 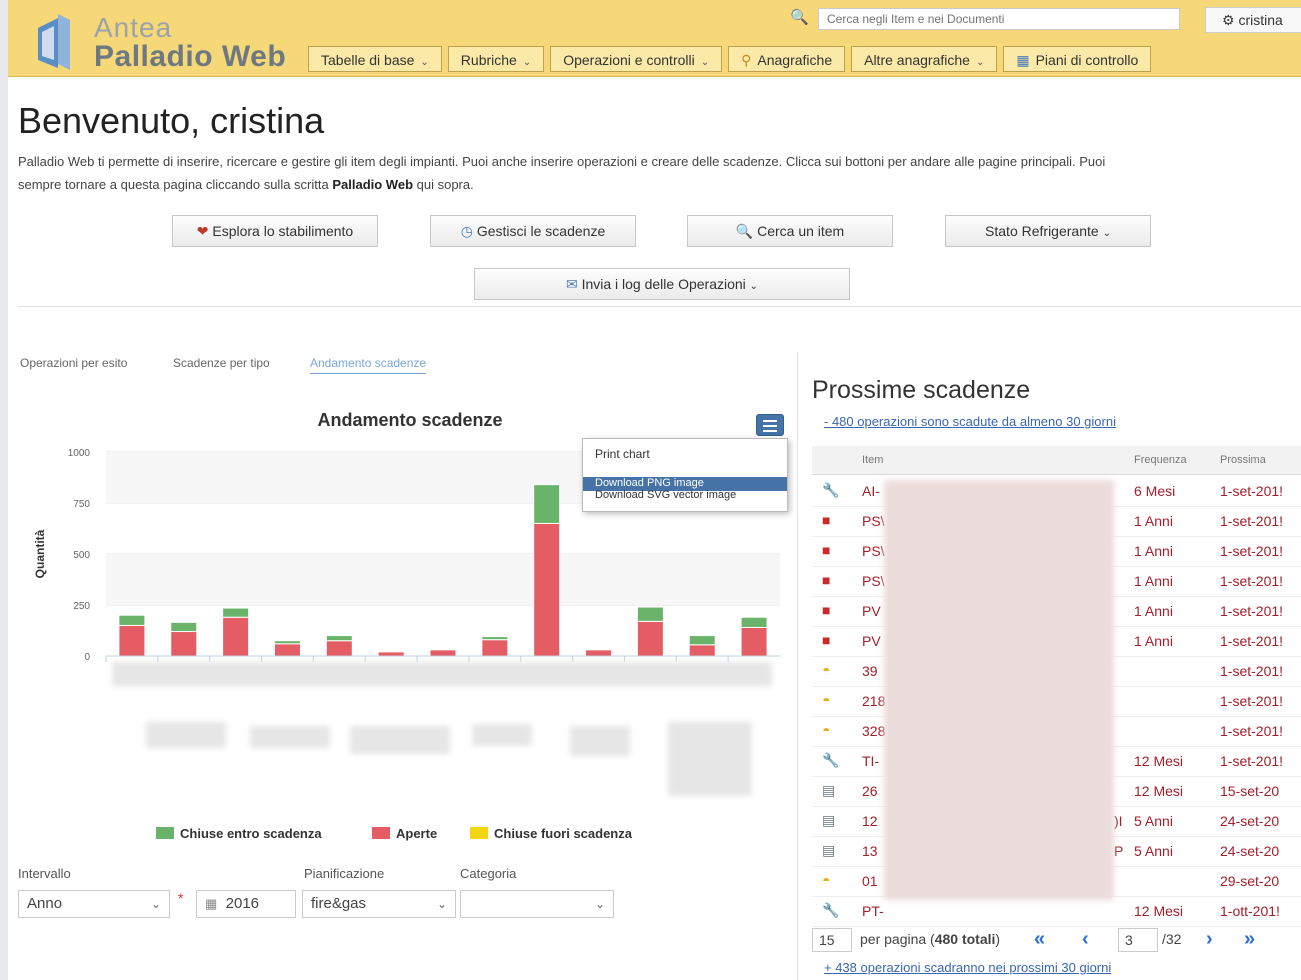 I want to click on explore-button: ❤ Esplora lo stabilimento, so click(x=275, y=231).